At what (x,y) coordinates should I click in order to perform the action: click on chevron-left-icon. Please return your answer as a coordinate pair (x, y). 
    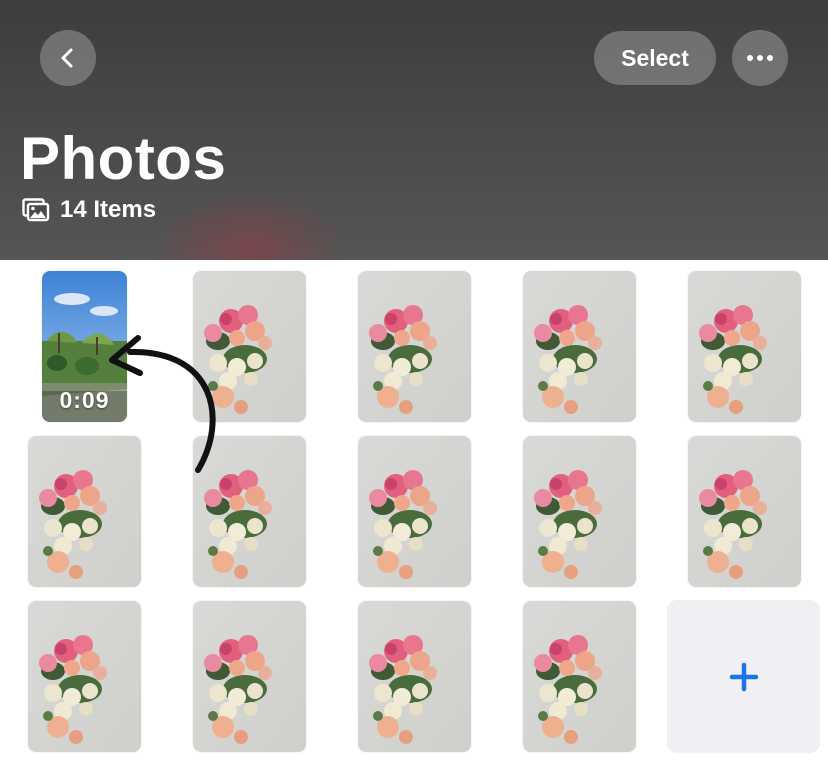
    Looking at the image, I should click on (67, 58).